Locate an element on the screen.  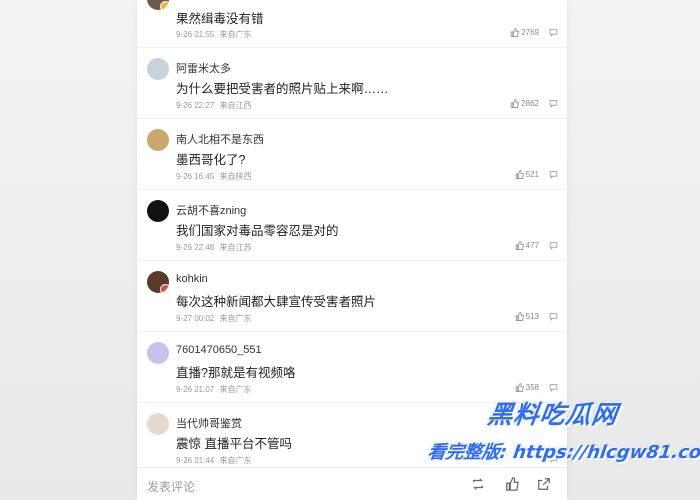
like-button: 2769 is located at coordinates (524, 32).